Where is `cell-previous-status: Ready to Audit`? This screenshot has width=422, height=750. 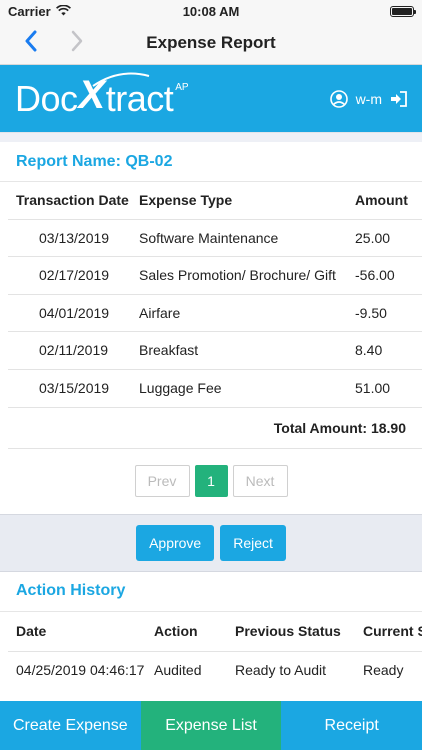
cell-previous-status: Ready to Audit is located at coordinates (299, 670).